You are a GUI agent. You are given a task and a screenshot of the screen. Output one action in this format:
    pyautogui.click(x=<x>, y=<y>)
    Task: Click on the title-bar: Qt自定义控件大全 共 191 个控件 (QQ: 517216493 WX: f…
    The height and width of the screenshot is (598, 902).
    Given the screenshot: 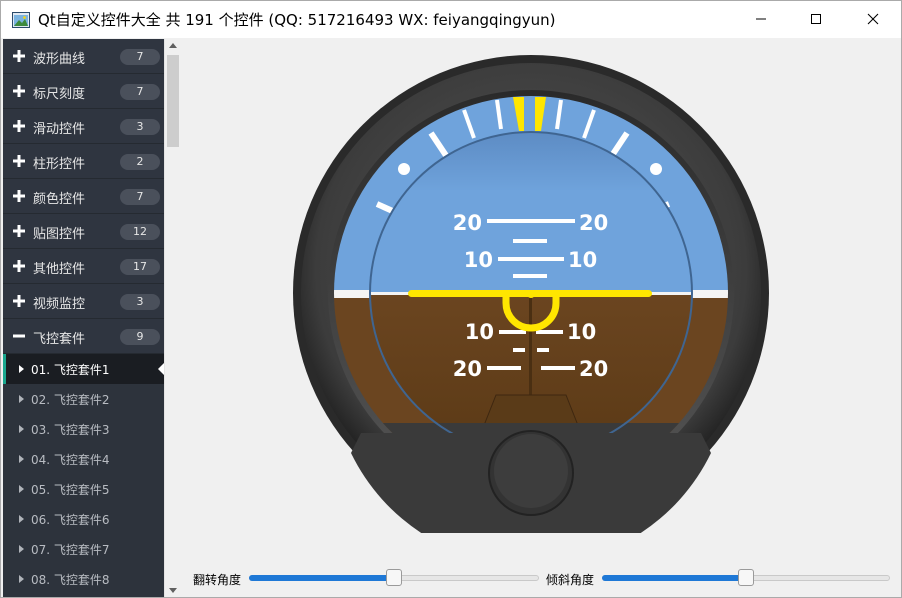 What is the action you would take?
    pyautogui.click(x=451, y=19)
    